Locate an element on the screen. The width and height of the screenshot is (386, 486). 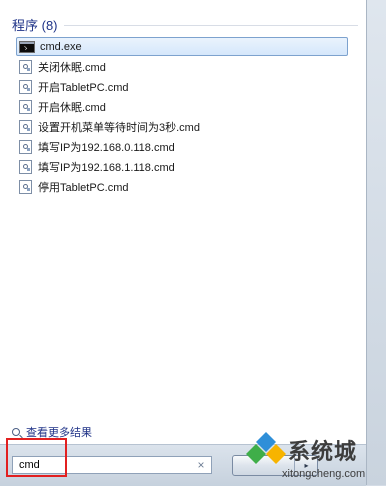
program-result-label: 设置开机菜单等待时间为3秒.cmd is located at coordinates (119, 127).